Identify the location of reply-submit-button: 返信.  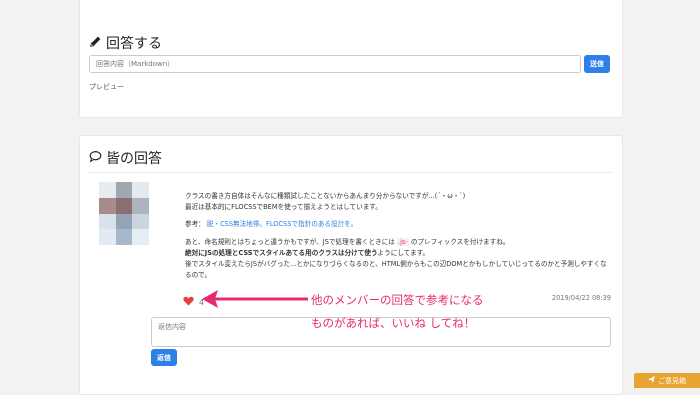
(164, 357).